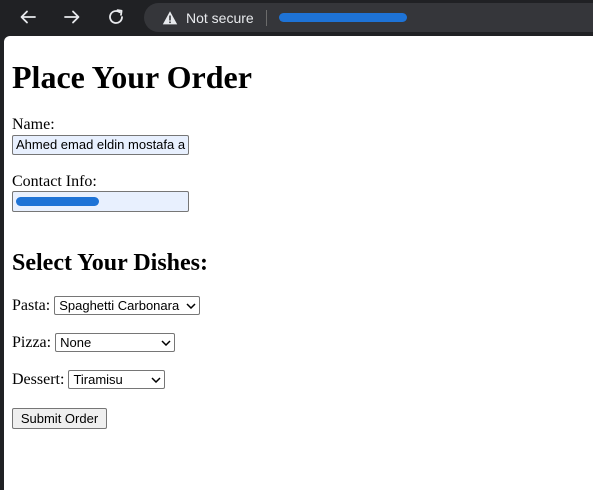 This screenshot has width=593, height=490. What do you see at coordinates (57, 201) in the screenshot?
I see `contact-redacted` at bounding box center [57, 201].